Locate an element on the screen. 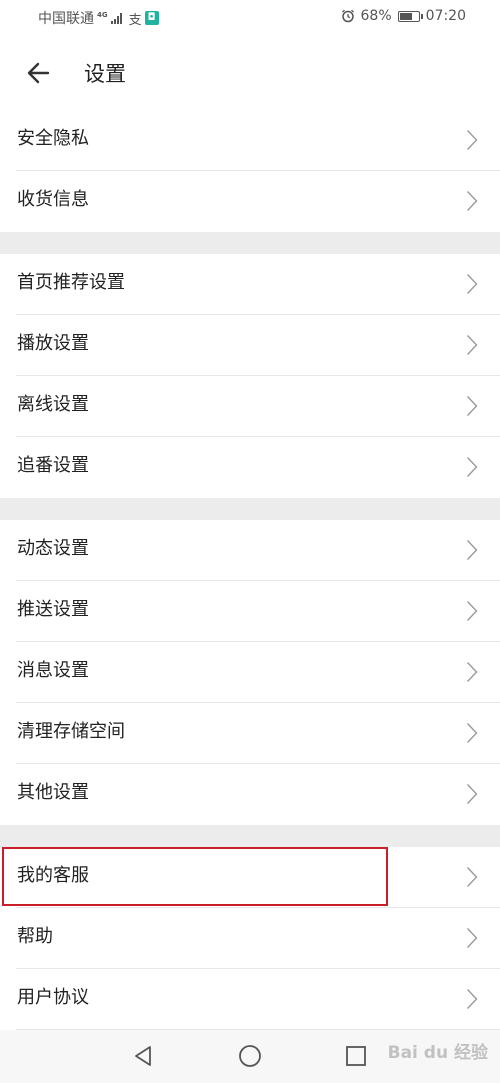  settings-row: 用户协议 is located at coordinates (250, 999).